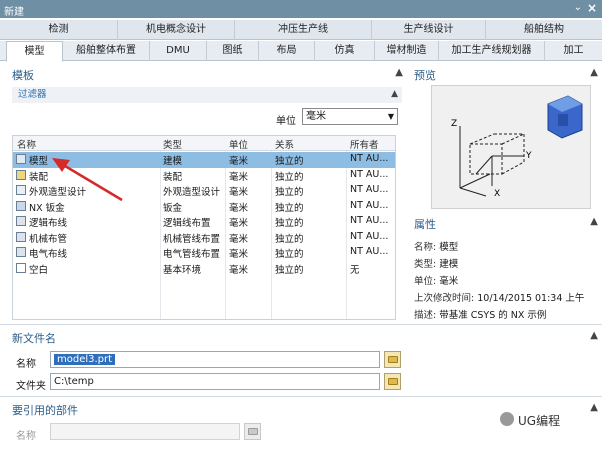 The width and height of the screenshot is (602, 450). Describe the element at coordinates (407, 51) in the screenshot. I see `tab-additive: 增材制造` at that location.